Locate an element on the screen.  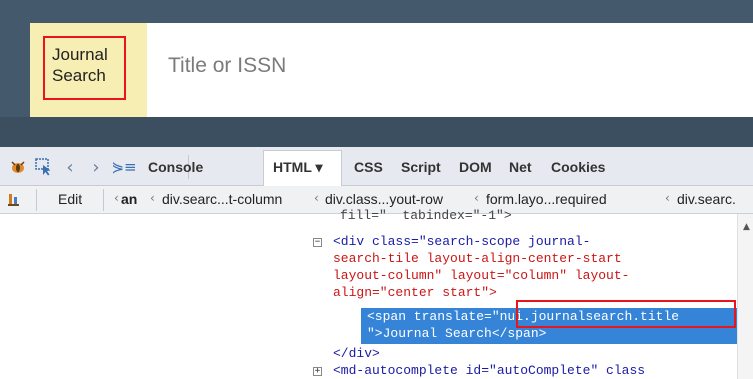
tree-clipped-line: fill=" tabindex="-1"> is located at coordinates (426, 215).